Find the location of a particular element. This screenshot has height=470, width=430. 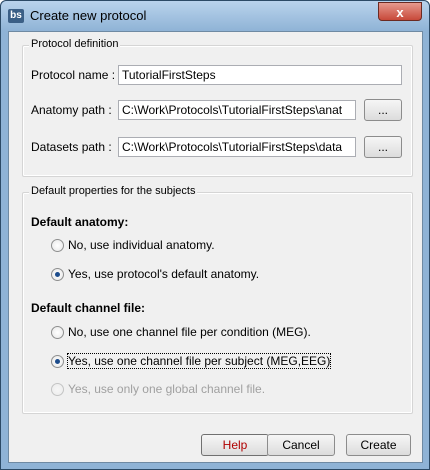

anatomy-individual-label: No, use individual anatomy. is located at coordinates (141, 245).